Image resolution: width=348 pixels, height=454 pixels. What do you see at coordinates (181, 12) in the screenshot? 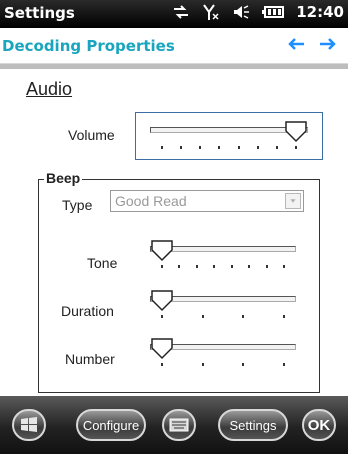
I see `sync-icon` at bounding box center [181, 12].